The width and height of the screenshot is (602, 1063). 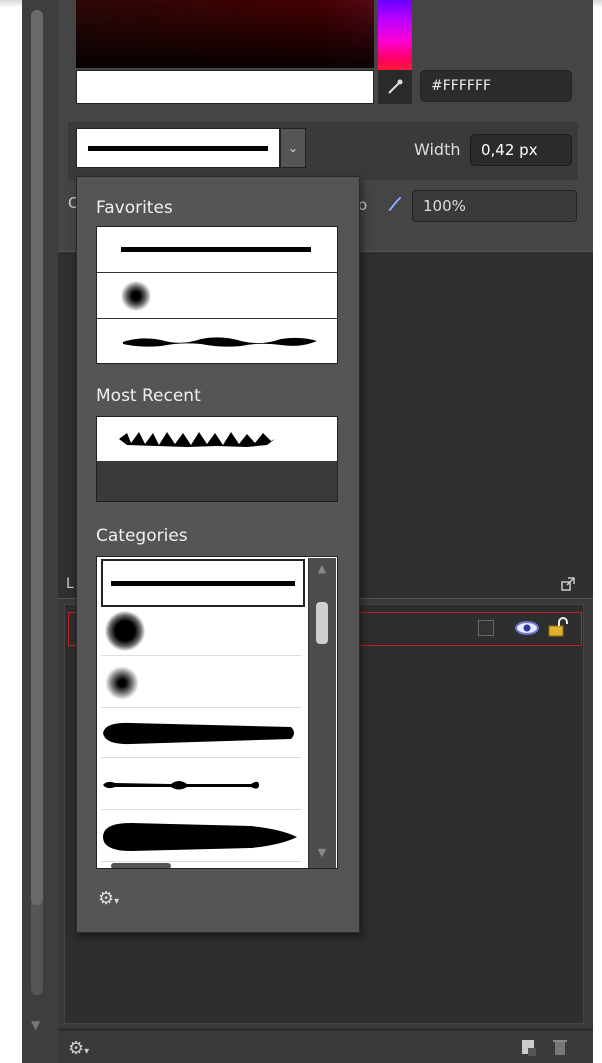 I want to click on width-input: 0,42 px, so click(x=521, y=150).